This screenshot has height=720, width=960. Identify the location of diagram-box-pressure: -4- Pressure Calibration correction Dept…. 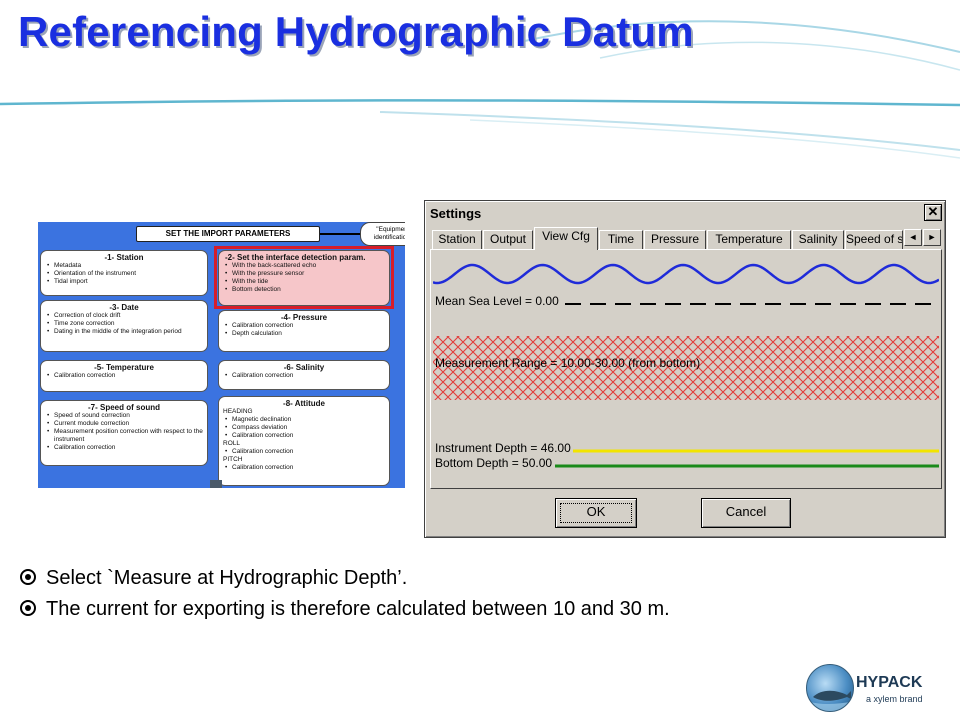
(304, 331).